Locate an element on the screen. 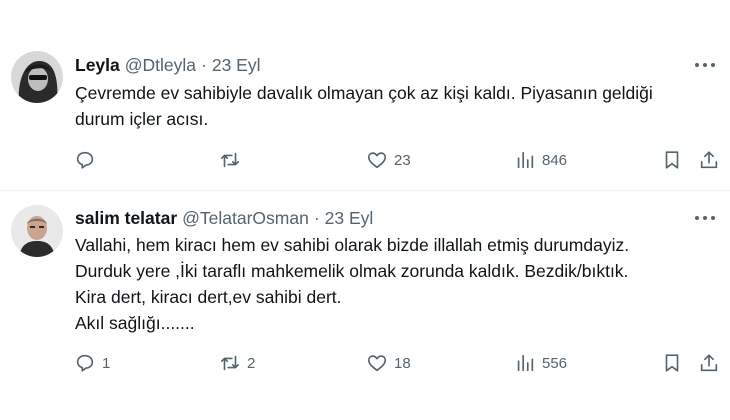 The image size is (730, 420). tweet-text-line: Kira dert, kiracı dert,ev sahibi dert. is located at coordinates (208, 297).